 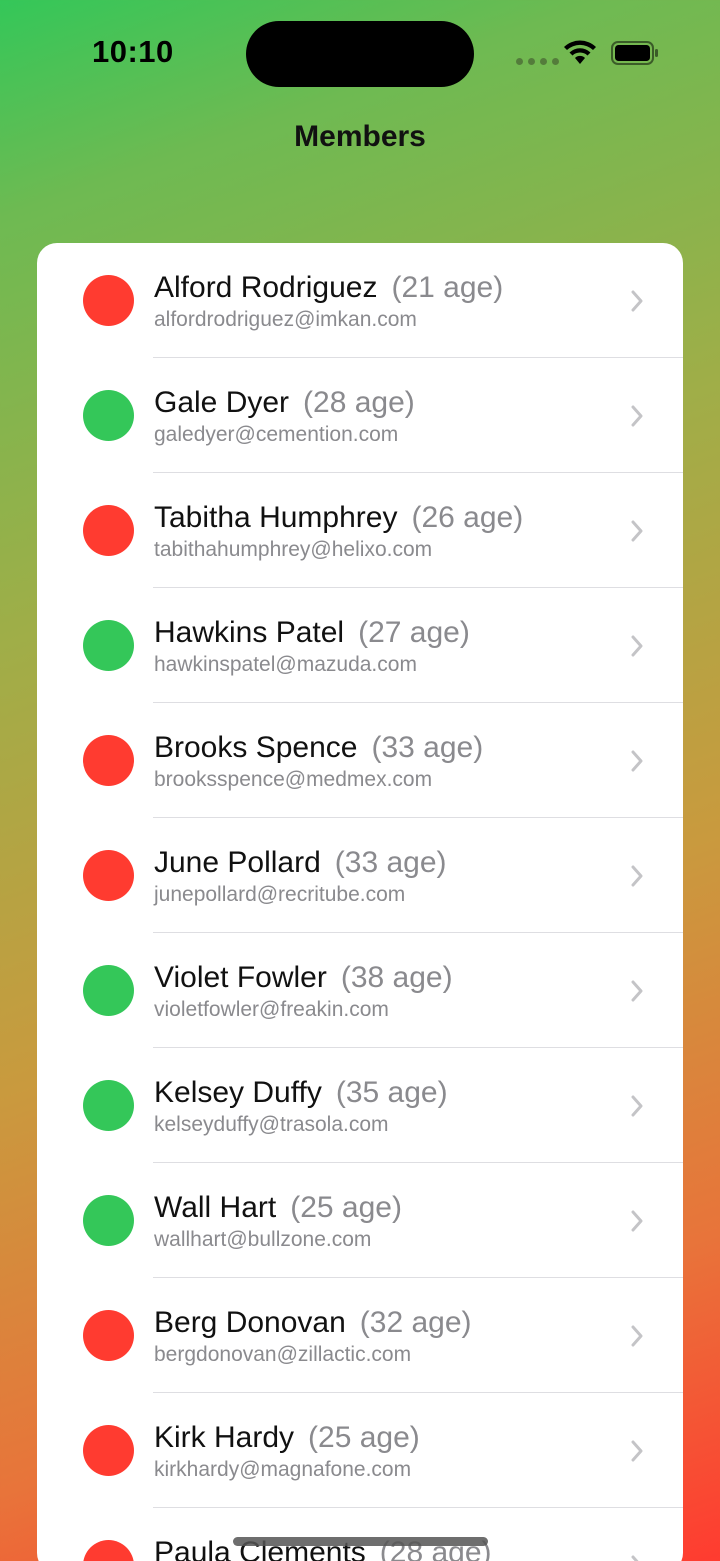 I want to click on member-email: brooksspence@medmex.com, so click(x=293, y=779).